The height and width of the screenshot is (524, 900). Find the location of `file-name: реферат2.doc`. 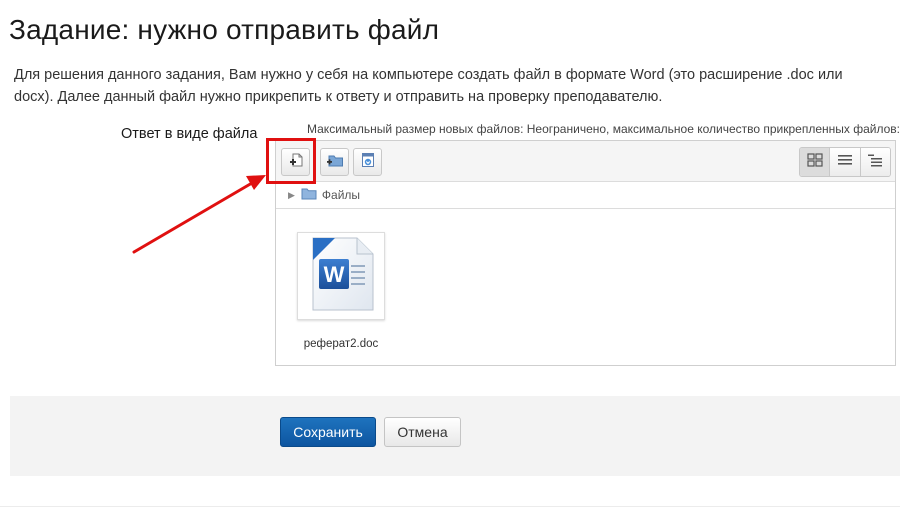

file-name: реферат2.doc is located at coordinates (341, 344).